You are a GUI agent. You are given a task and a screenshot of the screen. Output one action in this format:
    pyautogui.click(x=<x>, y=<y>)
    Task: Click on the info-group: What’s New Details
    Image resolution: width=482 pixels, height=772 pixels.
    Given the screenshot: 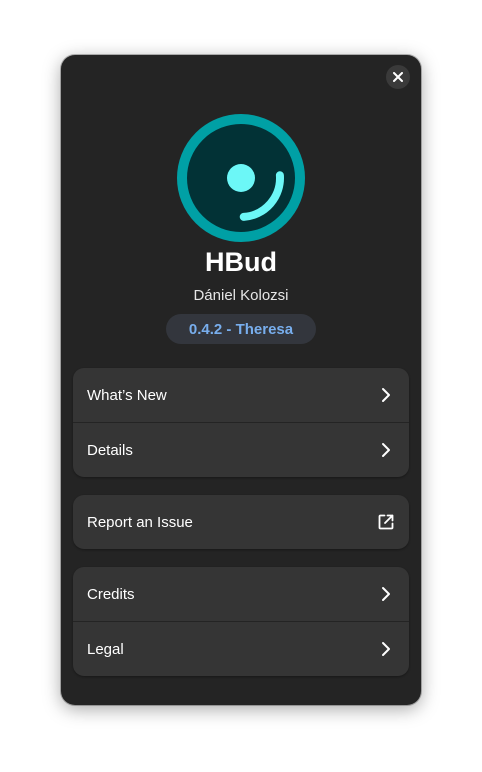 What is the action you would take?
    pyautogui.click(x=241, y=422)
    